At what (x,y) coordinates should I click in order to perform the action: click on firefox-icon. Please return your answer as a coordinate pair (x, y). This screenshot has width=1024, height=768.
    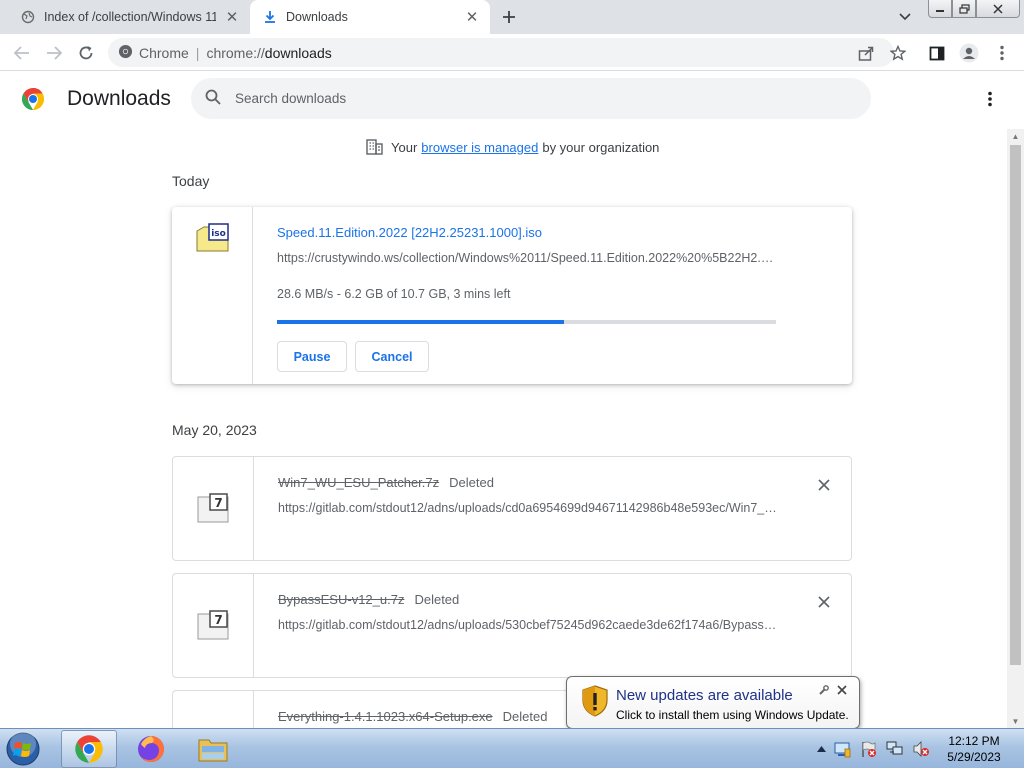
    Looking at the image, I should click on (151, 749).